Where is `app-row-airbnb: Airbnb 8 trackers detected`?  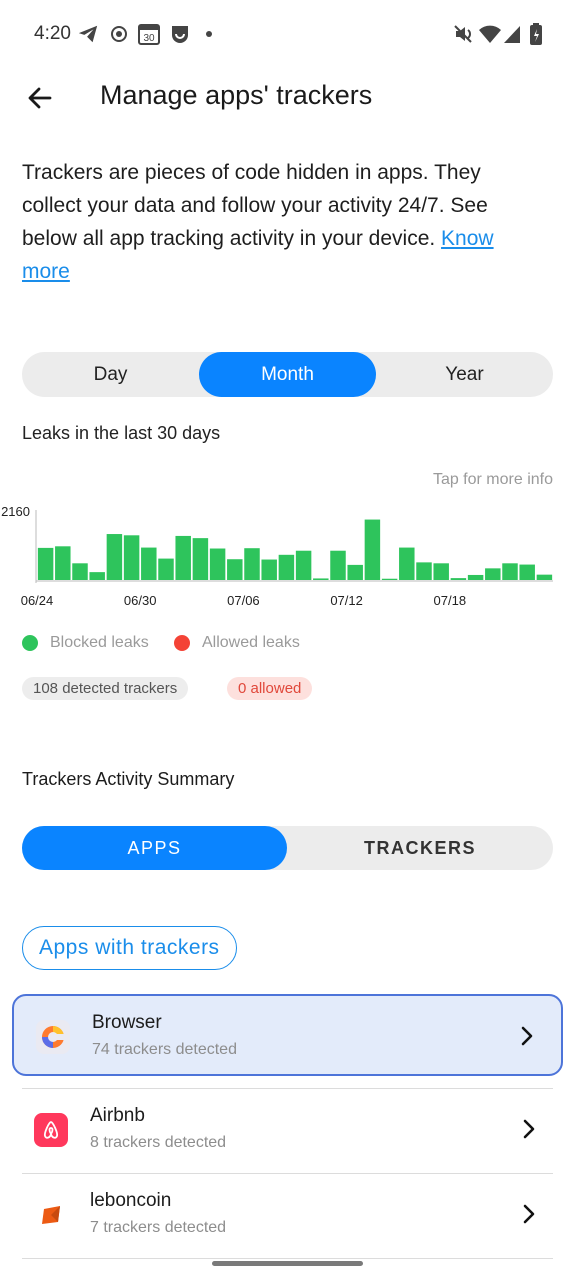 app-row-airbnb: Airbnb 8 trackers detected is located at coordinates (287, 1130).